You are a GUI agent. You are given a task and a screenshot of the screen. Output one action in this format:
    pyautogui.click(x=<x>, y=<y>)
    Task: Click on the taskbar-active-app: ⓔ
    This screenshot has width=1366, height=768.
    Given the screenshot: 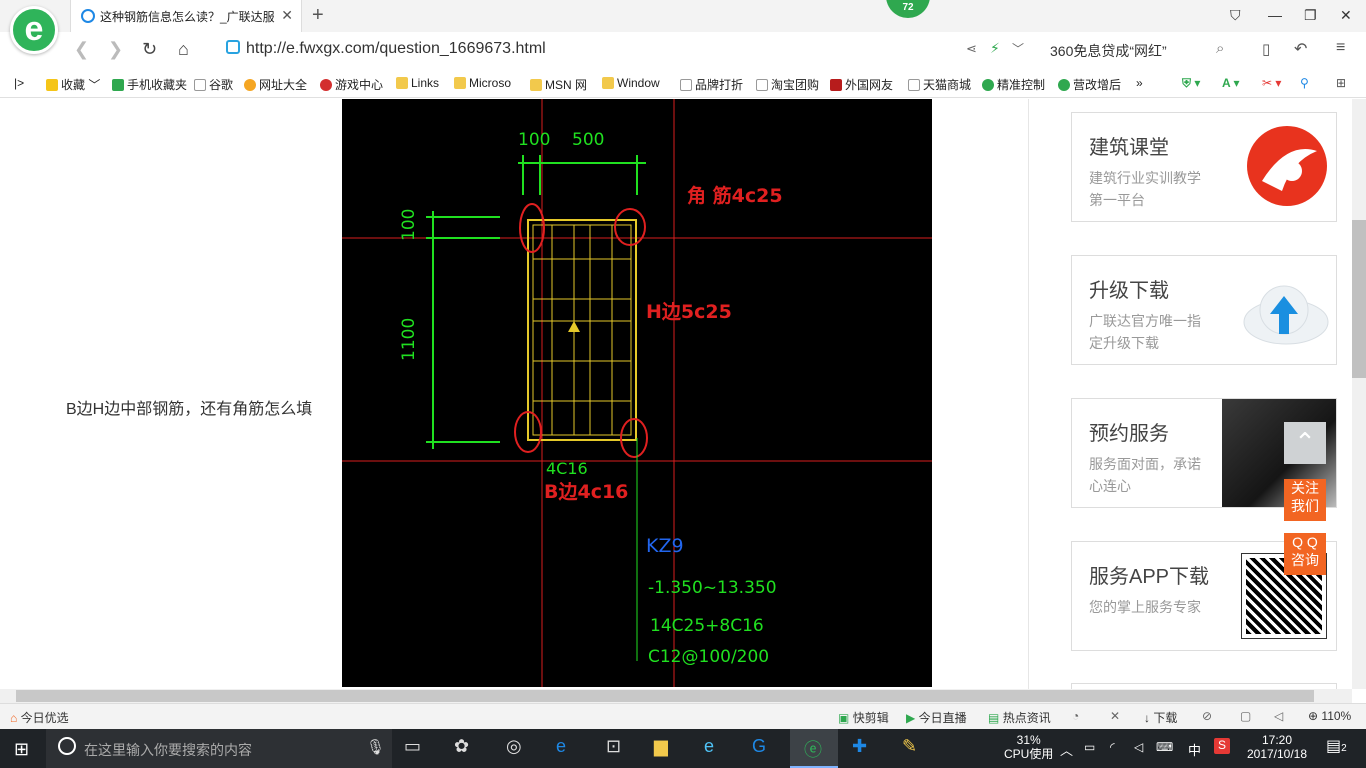 What is the action you would take?
    pyautogui.click(x=814, y=748)
    